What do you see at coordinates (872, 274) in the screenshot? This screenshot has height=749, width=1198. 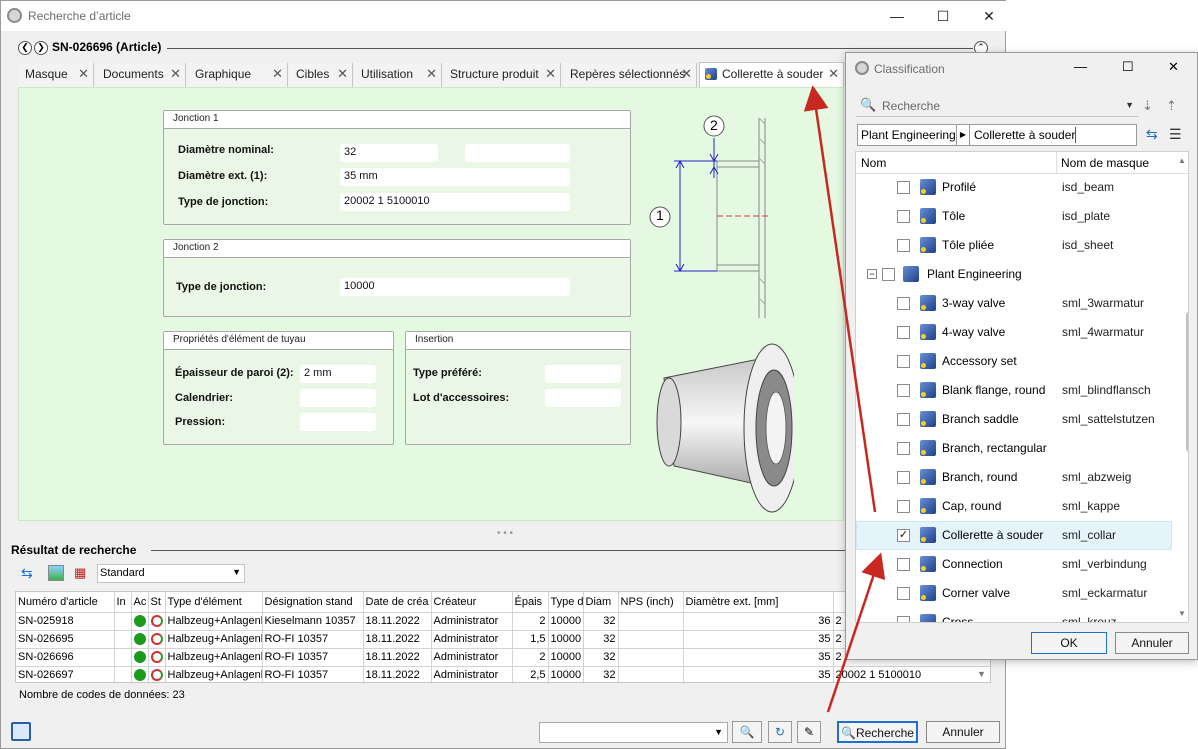 I see `collapse-tree-icon: −` at bounding box center [872, 274].